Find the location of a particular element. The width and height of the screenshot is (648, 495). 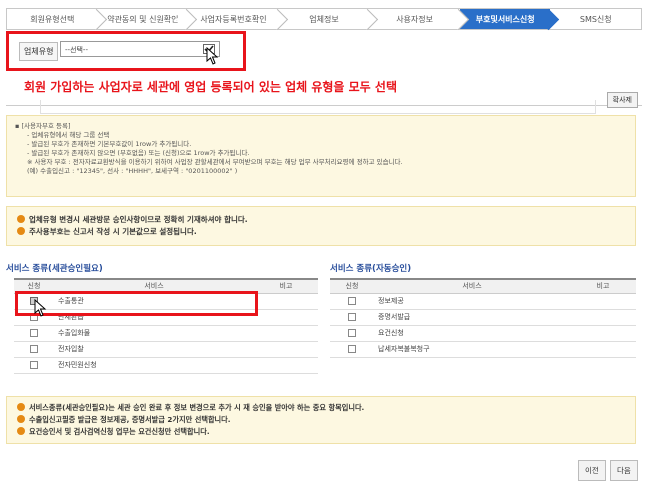

service-name: 정보제공 is located at coordinates (472, 301).